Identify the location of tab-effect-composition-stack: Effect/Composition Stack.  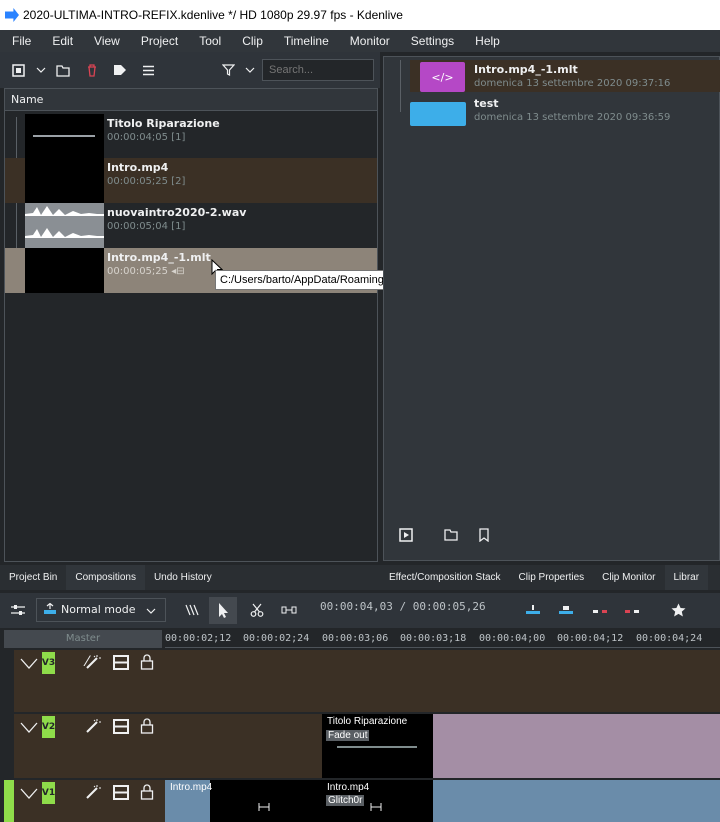
(445, 577).